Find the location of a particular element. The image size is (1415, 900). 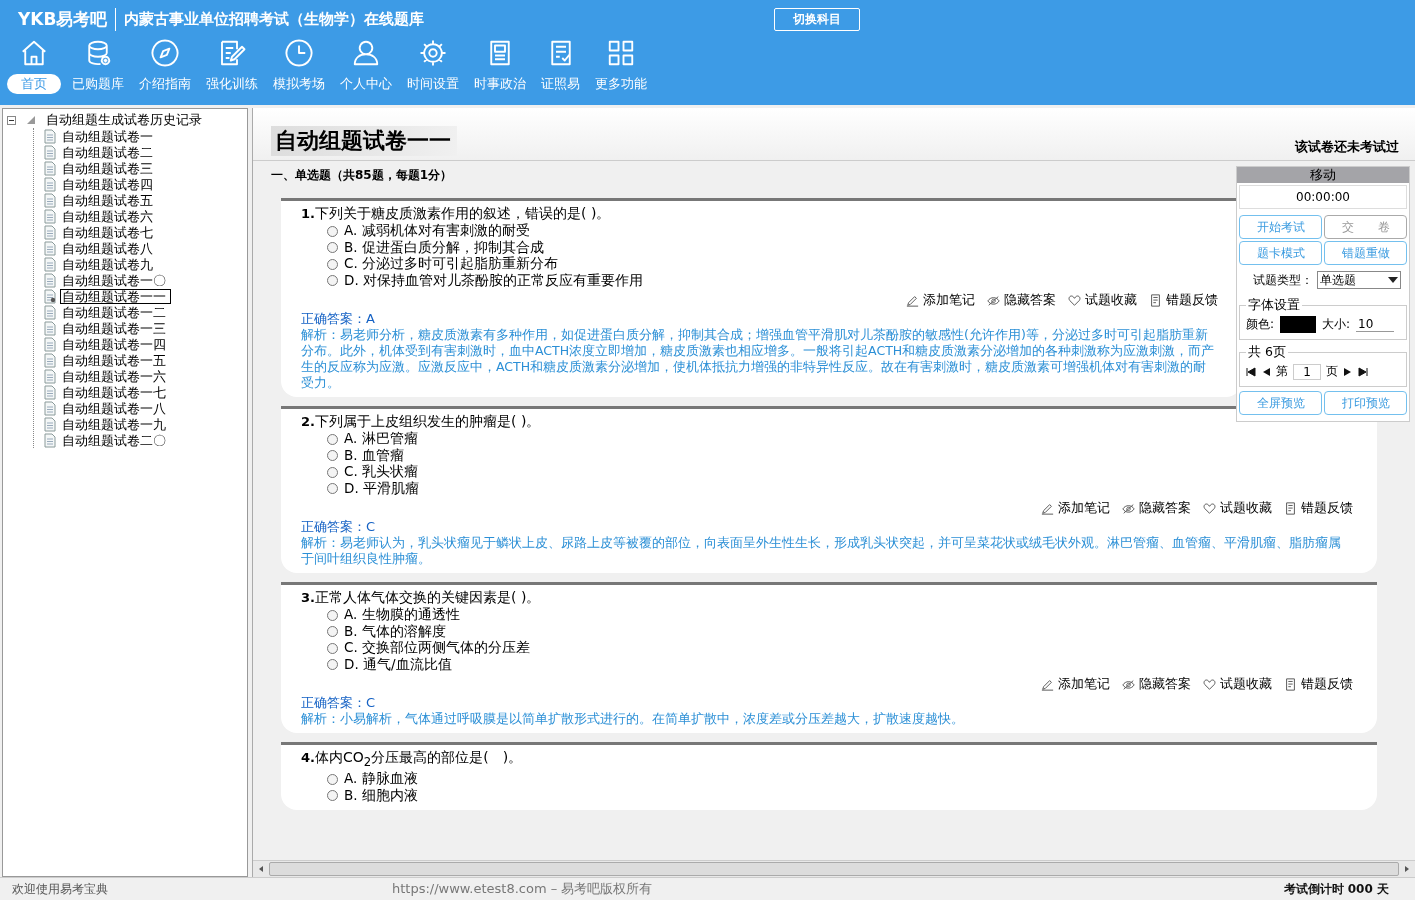

option-text: C. 乳头状瘤 is located at coordinates (381, 472).